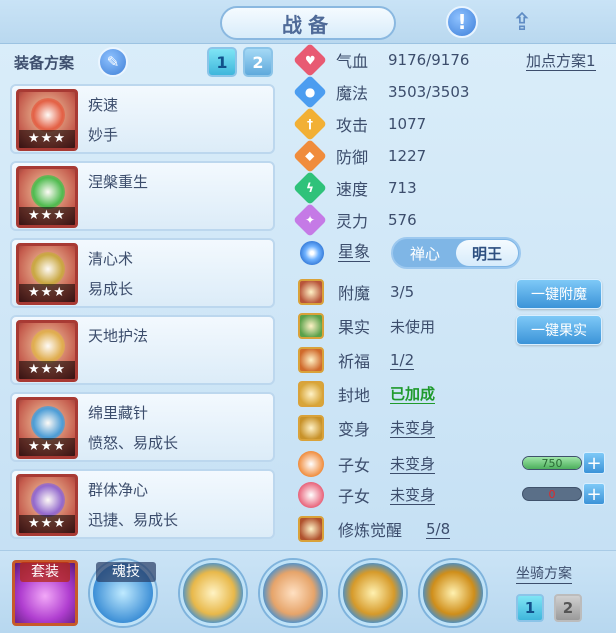 The height and width of the screenshot is (633, 616). Describe the element at coordinates (142, 427) in the screenshot. I see `equipment-card: ★★★ 绵里藏针愤怒、易成长` at that location.